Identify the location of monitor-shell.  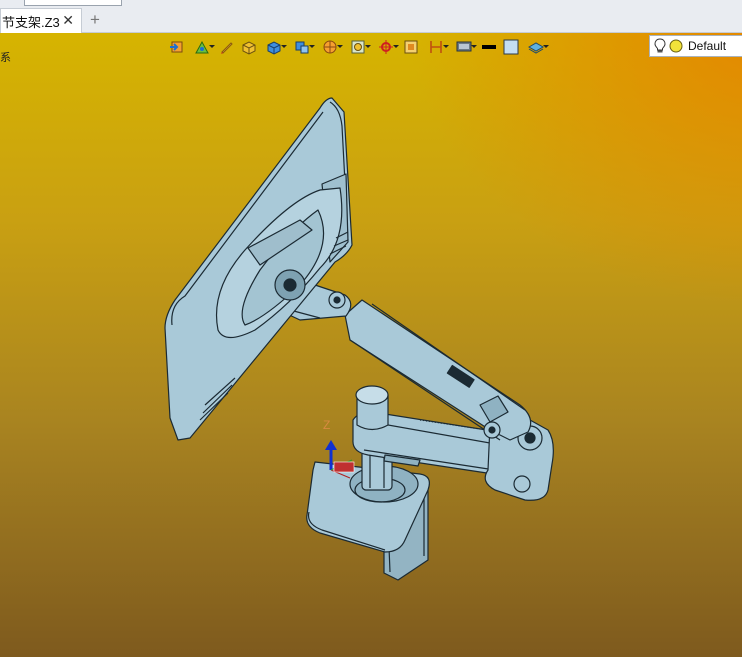
(258, 269).